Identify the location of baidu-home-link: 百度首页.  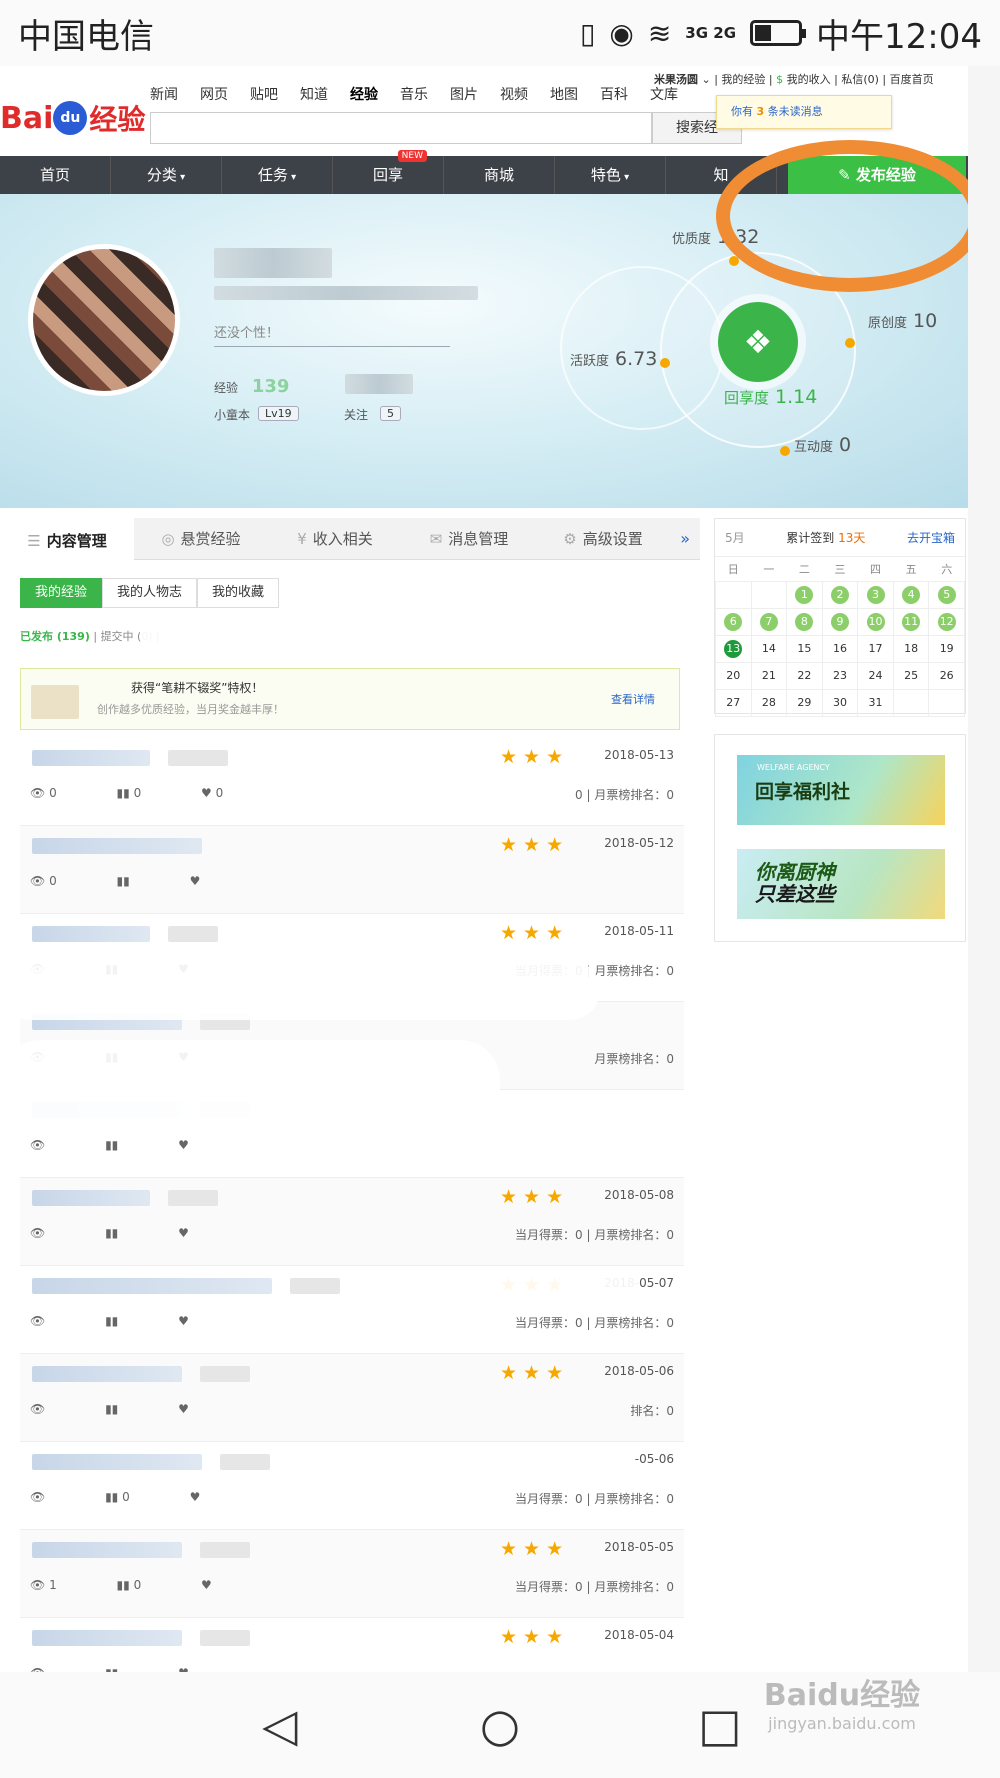
(912, 79).